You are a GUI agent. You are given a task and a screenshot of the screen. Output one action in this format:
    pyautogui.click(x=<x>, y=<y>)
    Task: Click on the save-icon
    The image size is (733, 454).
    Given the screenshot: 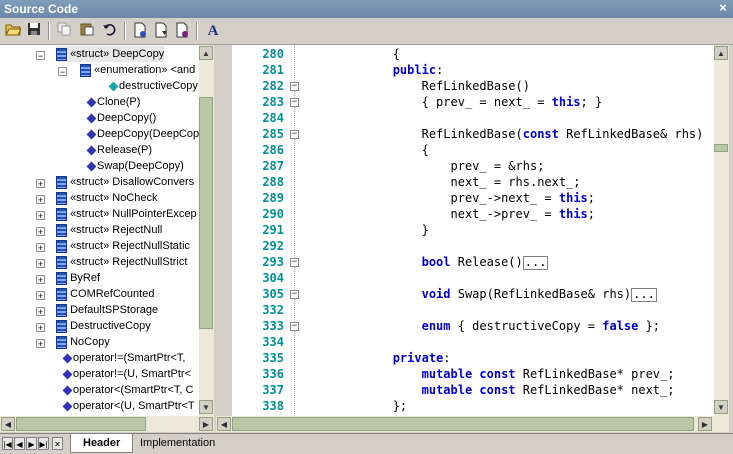 What is the action you would take?
    pyautogui.click(x=34, y=31)
    